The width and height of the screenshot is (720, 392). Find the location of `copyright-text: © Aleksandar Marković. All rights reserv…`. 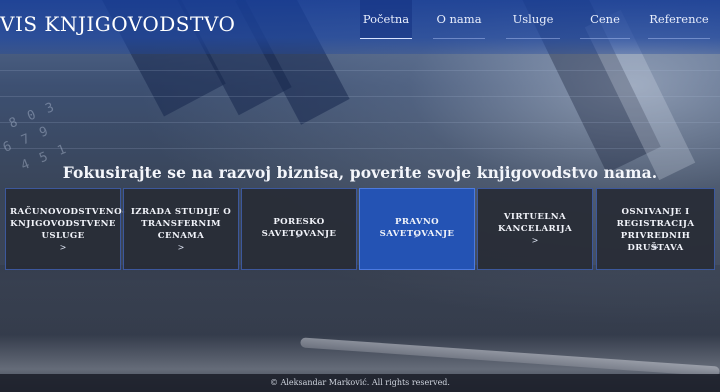

copyright-text: © Aleksandar Marković. All rights reserv… is located at coordinates (360, 382).